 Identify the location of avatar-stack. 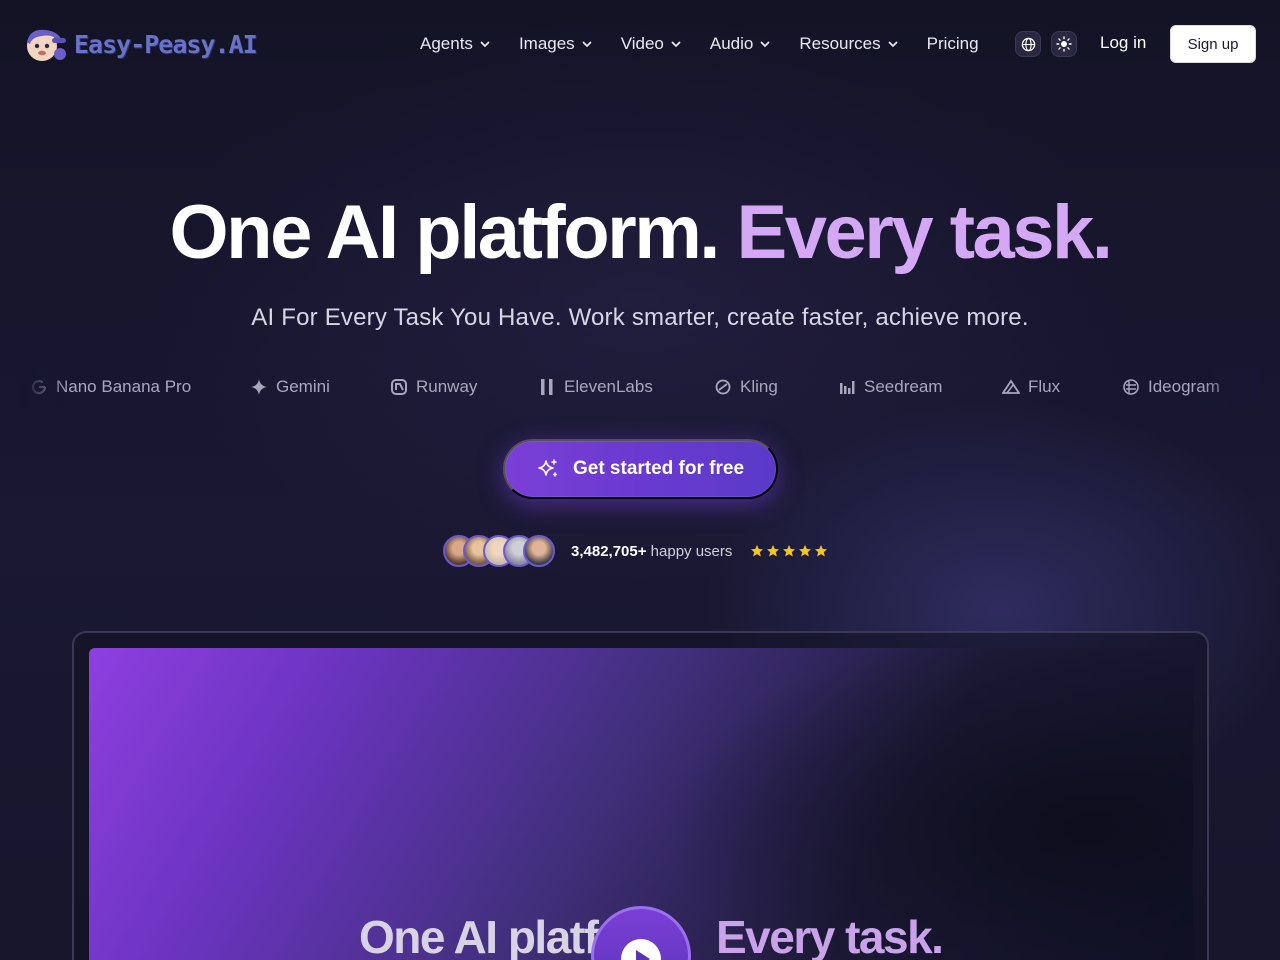
(500, 551).